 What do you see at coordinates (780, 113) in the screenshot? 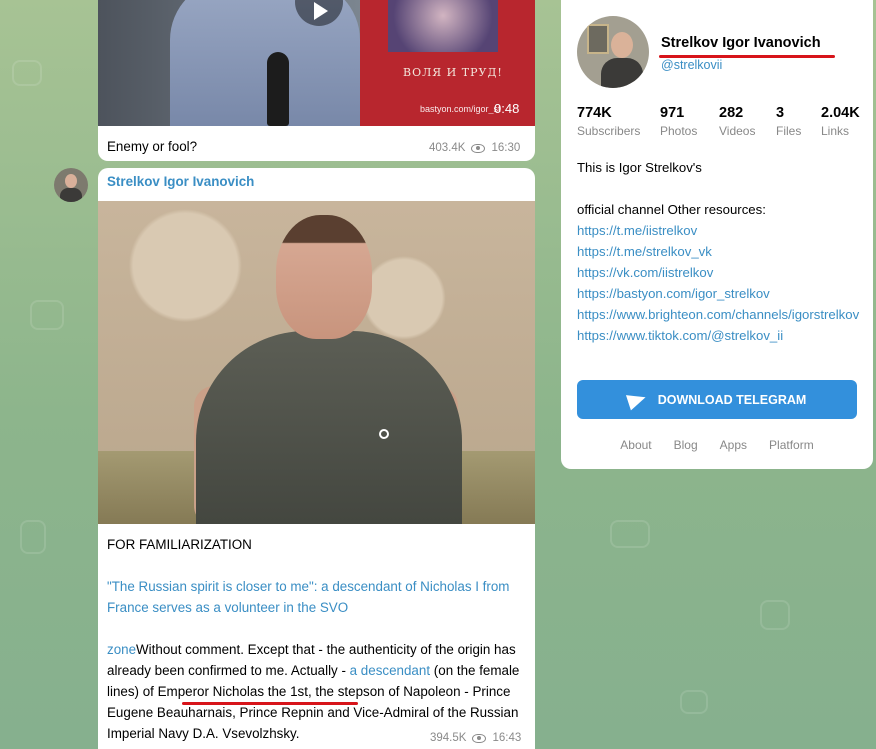
I see `stat-value: 3` at bounding box center [780, 113].